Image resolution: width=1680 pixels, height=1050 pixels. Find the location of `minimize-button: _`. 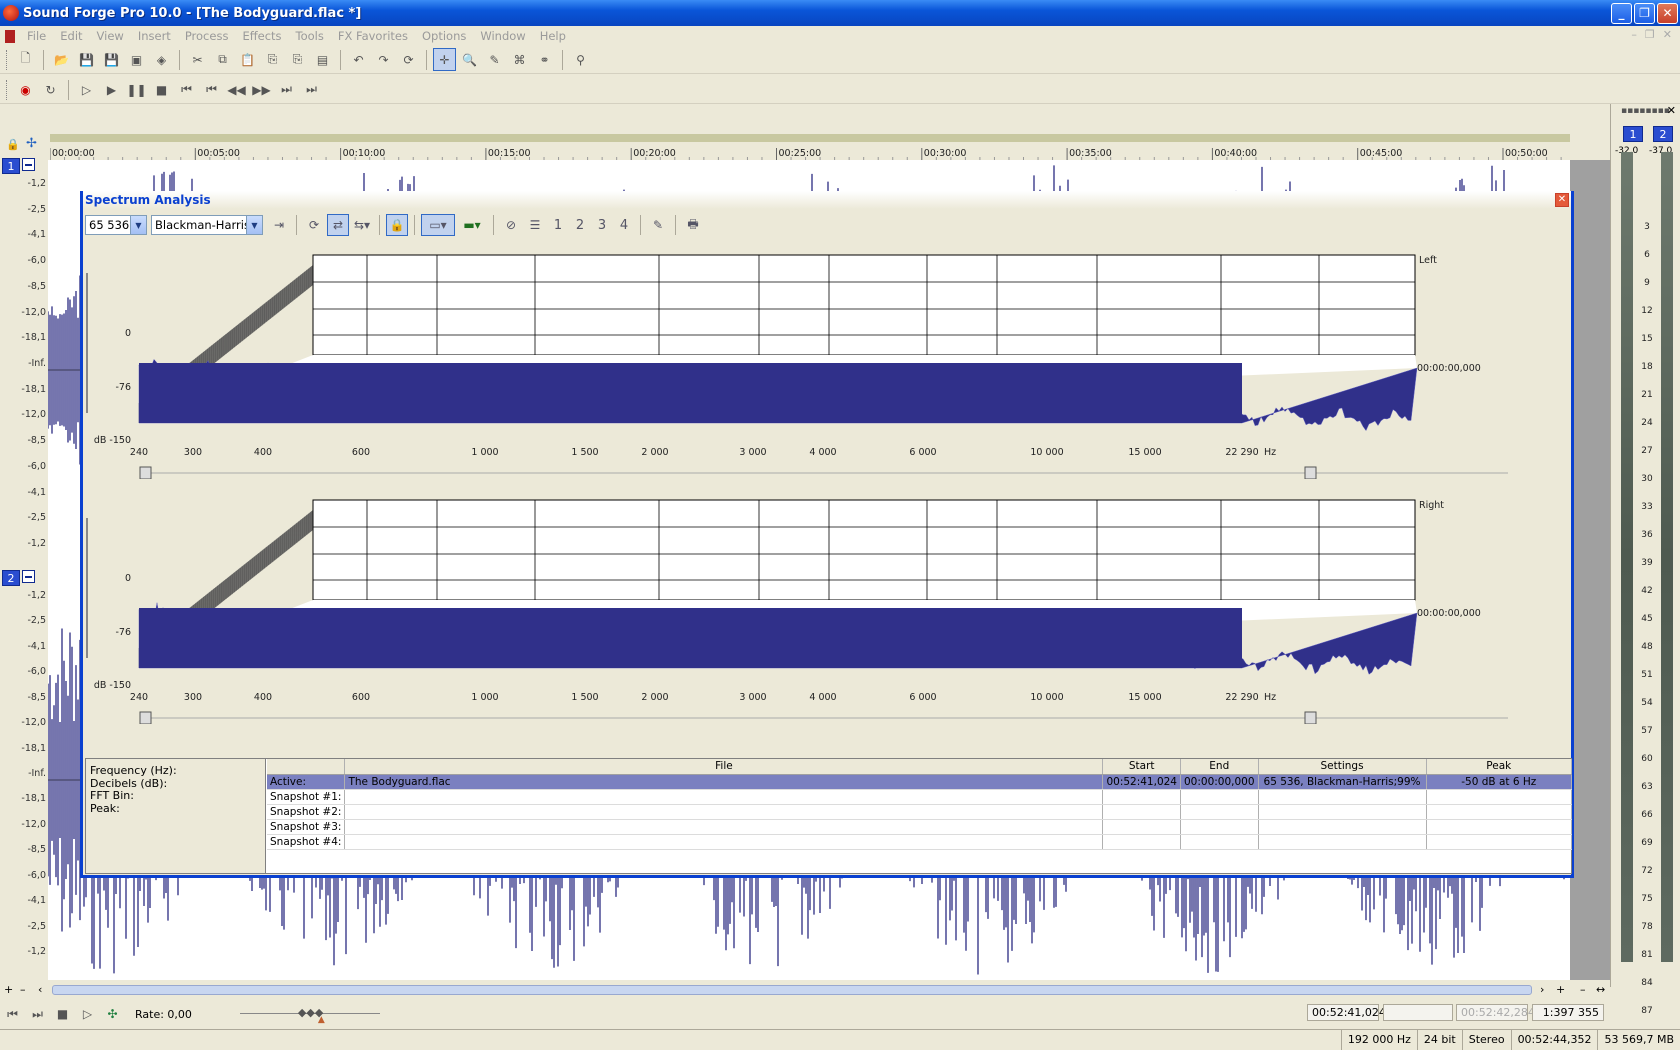

minimize-button: _ is located at coordinates (1621, 13).